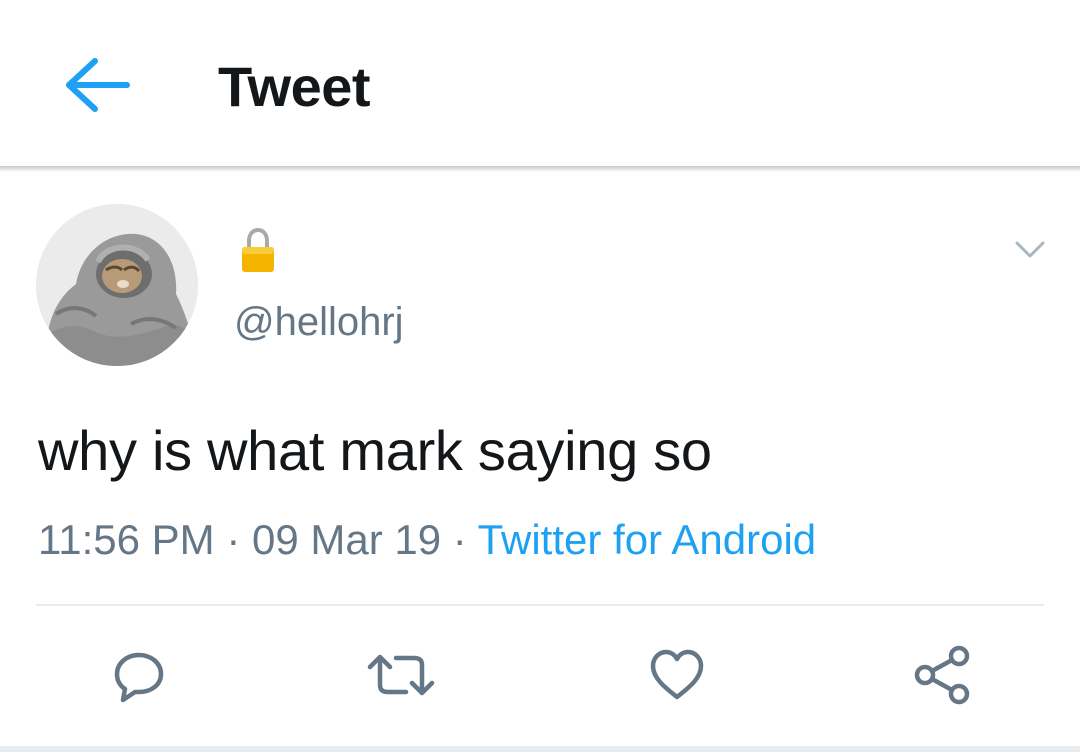 The image size is (1080, 752). I want to click on page-title: Tweet, so click(294, 86).